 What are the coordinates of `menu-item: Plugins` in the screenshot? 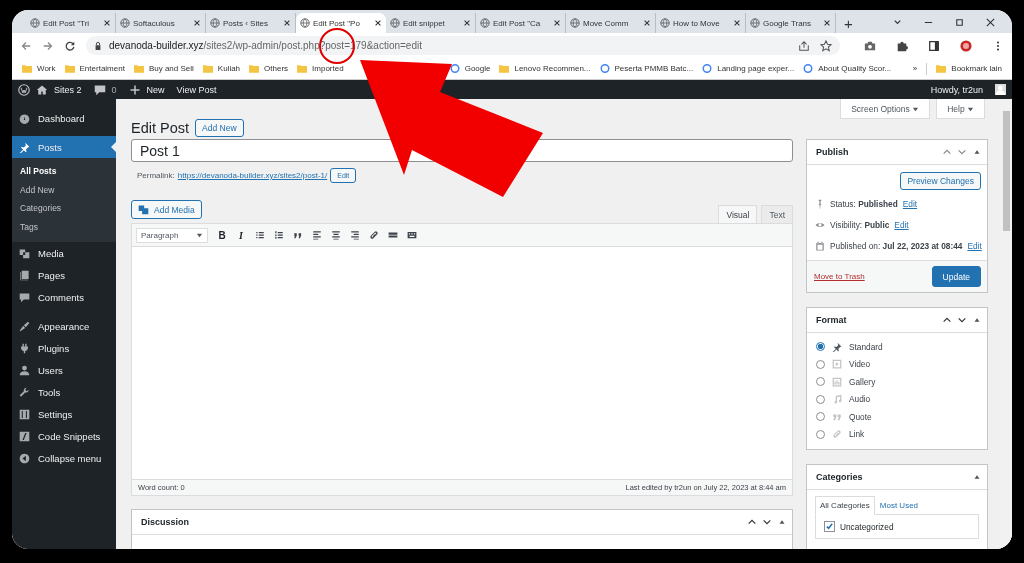 It's located at (64, 348).